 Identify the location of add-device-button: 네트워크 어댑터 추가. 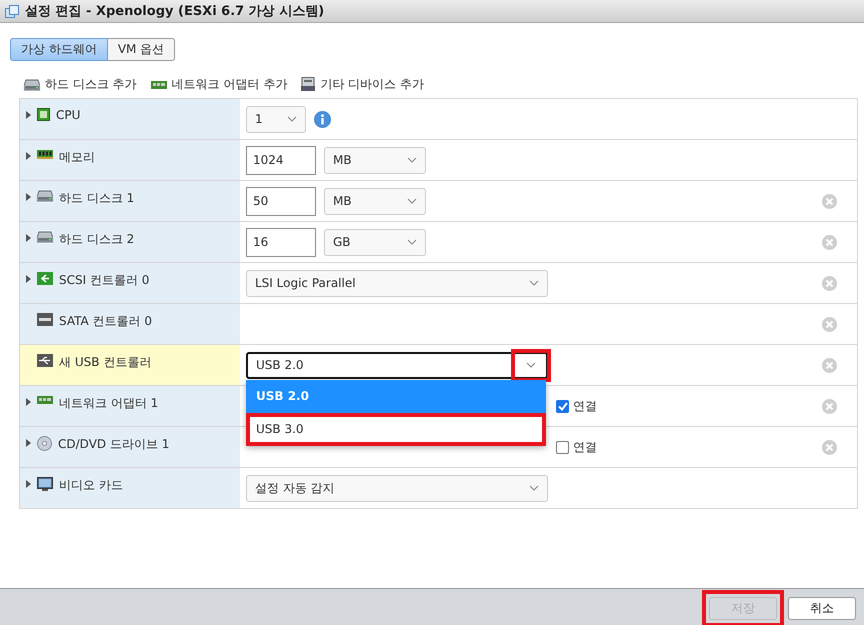
(219, 84).